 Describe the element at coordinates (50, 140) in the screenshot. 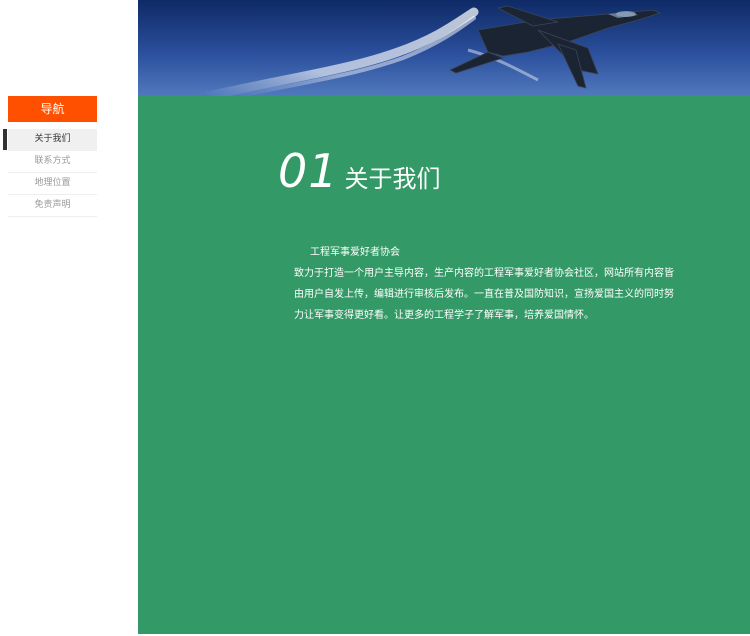

I see `nav-item-about-us: 关于我们` at that location.